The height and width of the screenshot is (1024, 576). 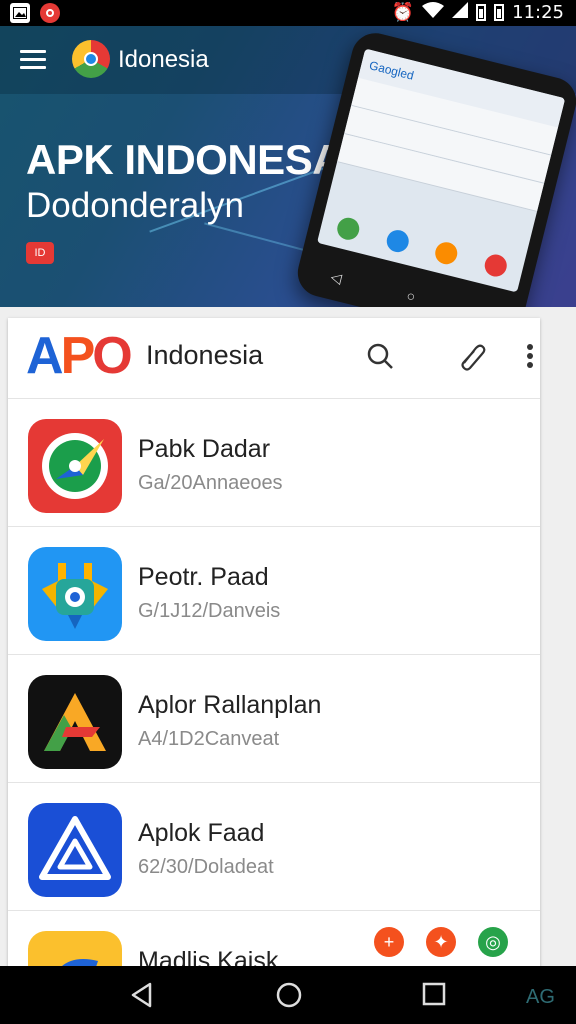 What do you see at coordinates (481, 12) in the screenshot?
I see `battery-icon` at bounding box center [481, 12].